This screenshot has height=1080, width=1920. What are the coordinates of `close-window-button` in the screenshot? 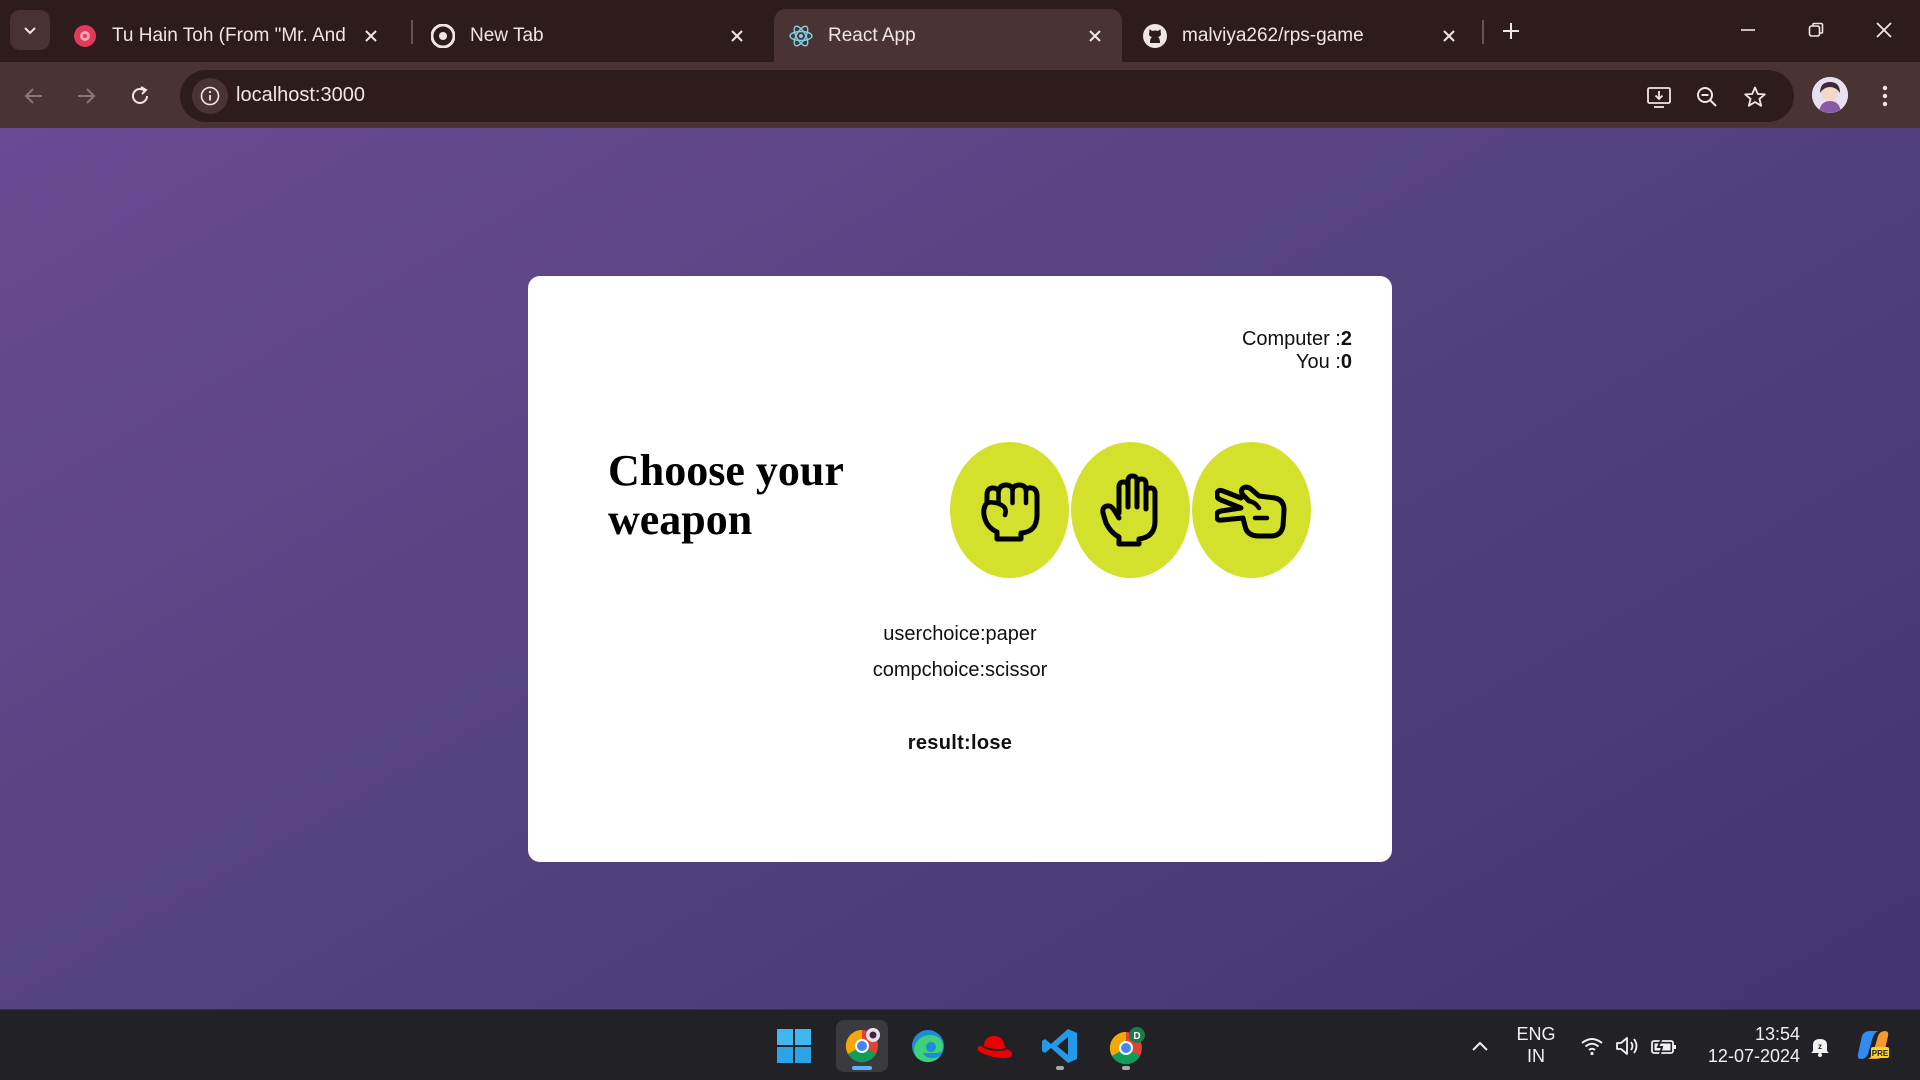 It's located at (1884, 30).